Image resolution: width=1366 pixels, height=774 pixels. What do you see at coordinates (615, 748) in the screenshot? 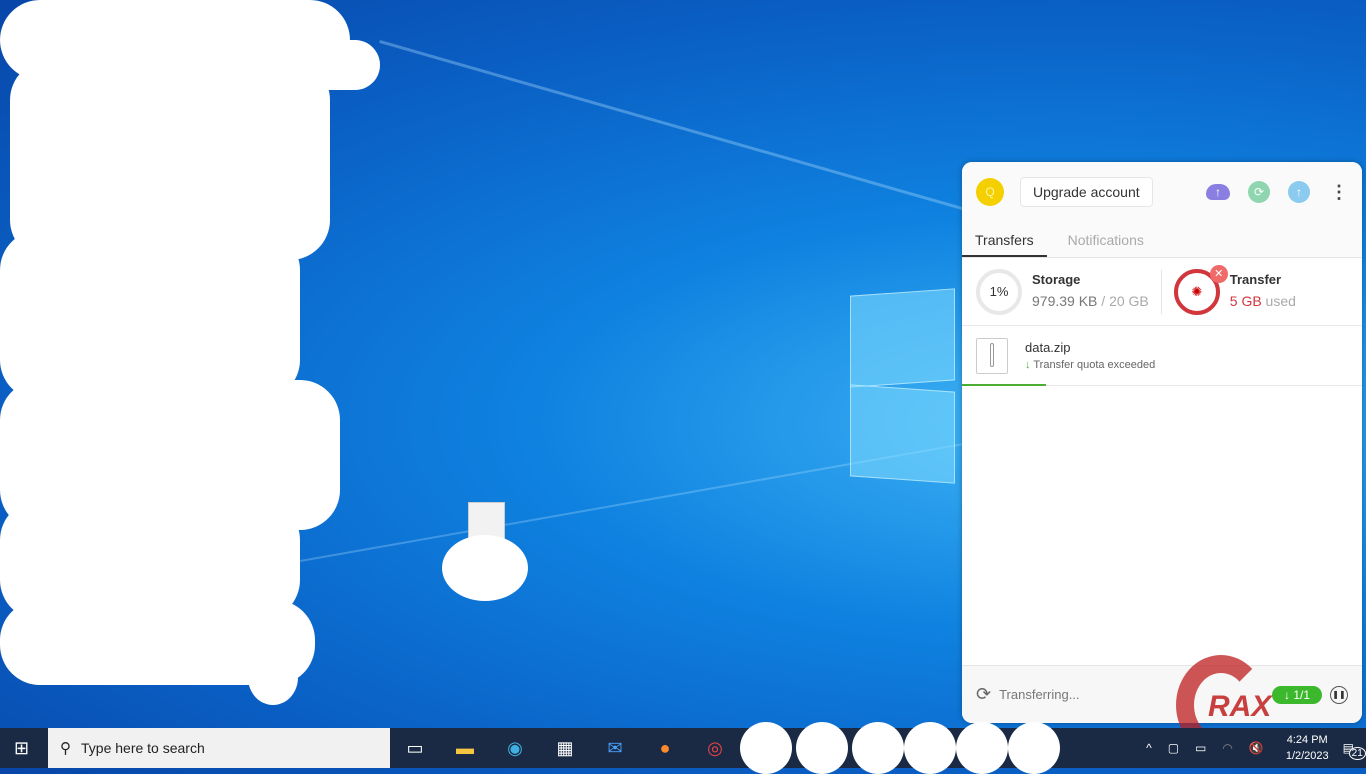
I see `mail-icon: ✉` at bounding box center [615, 748].